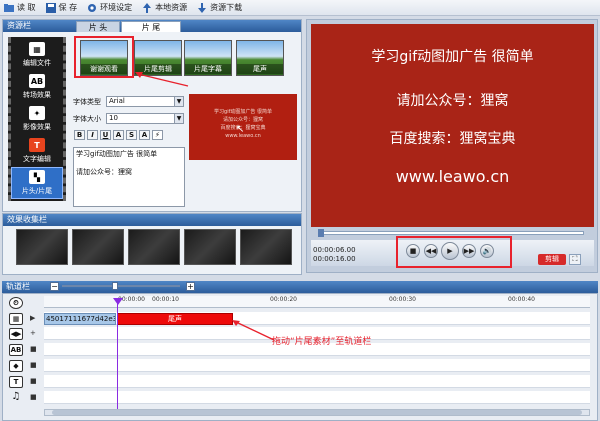  I want to click on settings-button: 环境设定, so click(109, 7).